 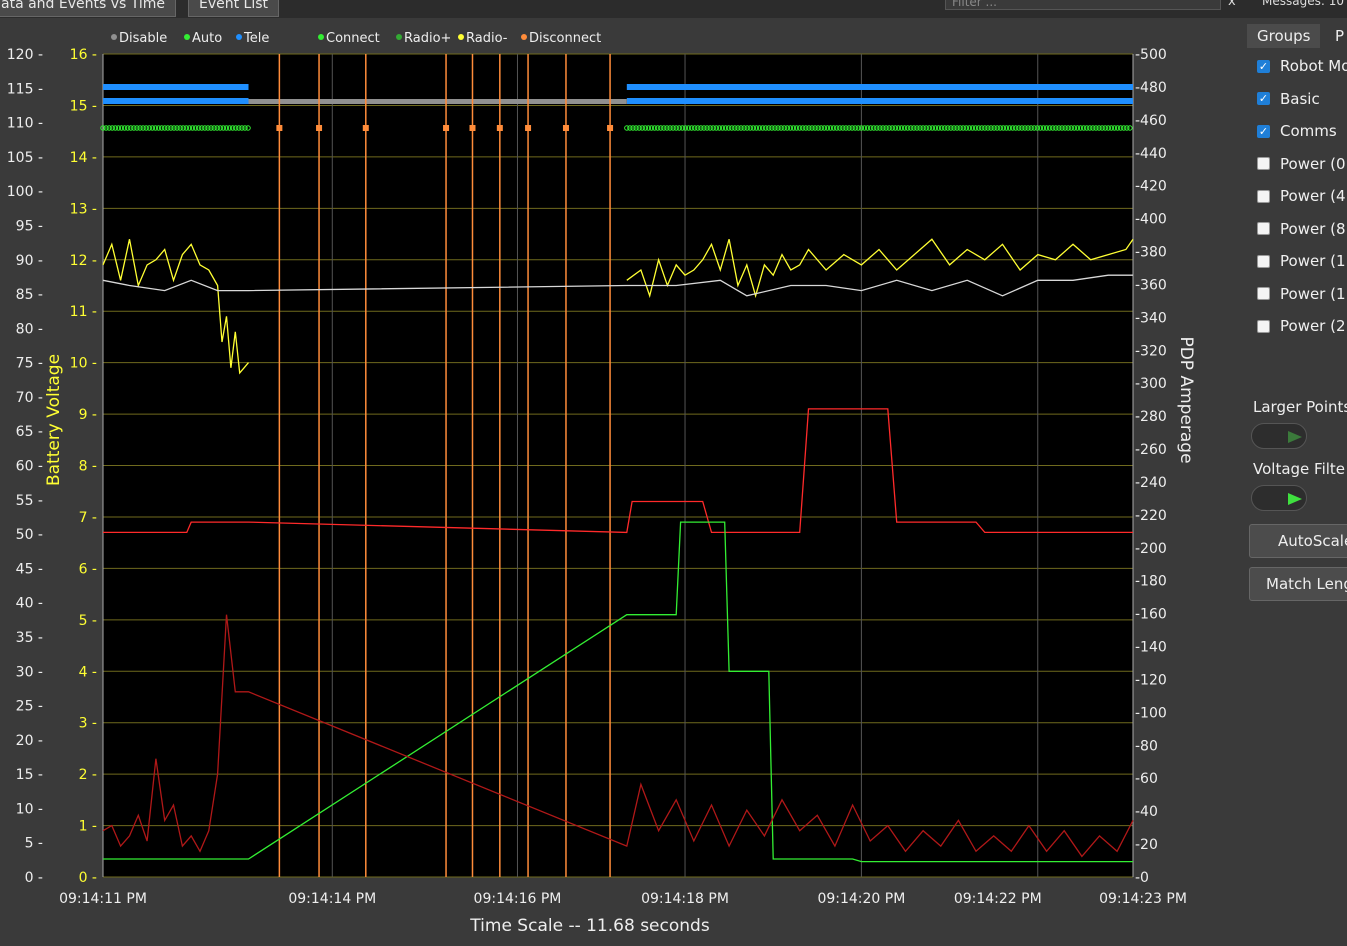 What do you see at coordinates (353, 38) in the screenshot?
I see `legend-label: Connect` at bounding box center [353, 38].